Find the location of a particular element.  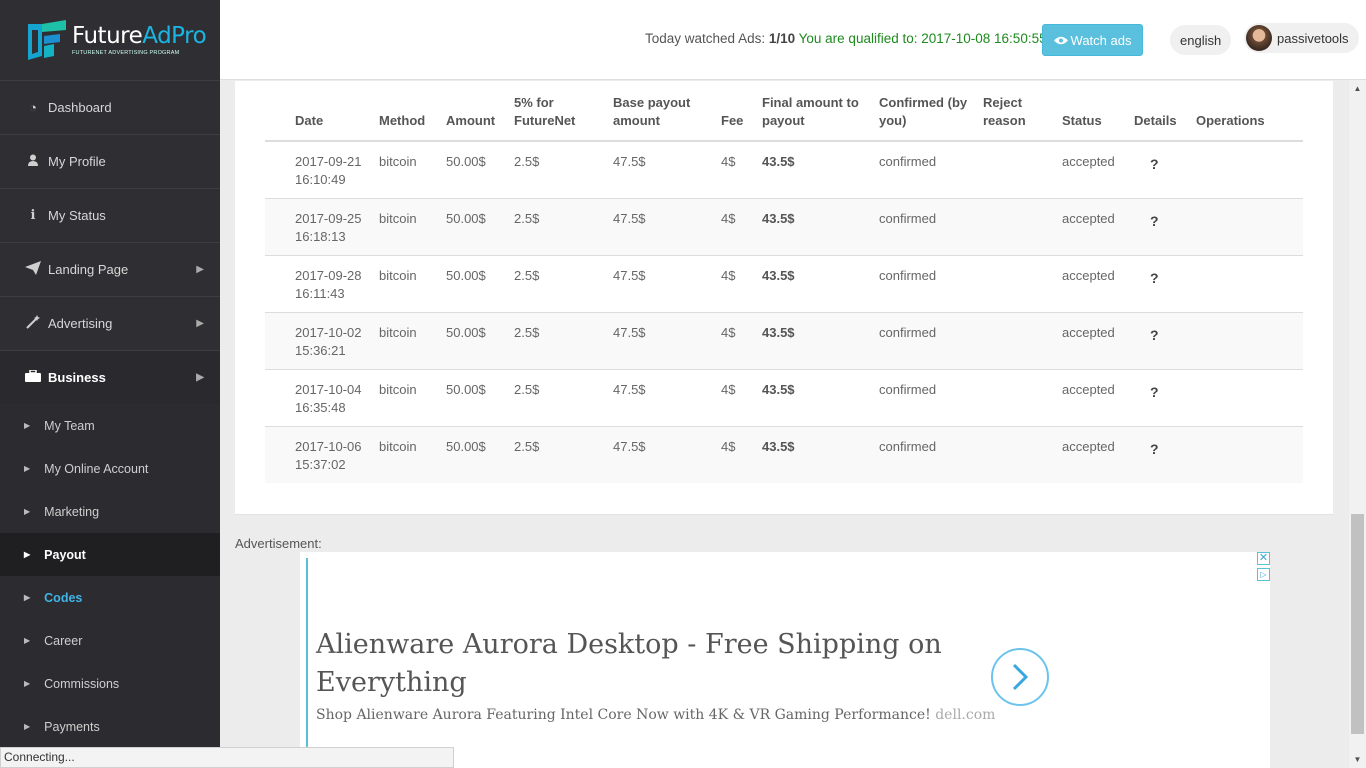

brand-subtitle: FUTURENET ADVERTISING PROGRAM is located at coordinates (126, 53).